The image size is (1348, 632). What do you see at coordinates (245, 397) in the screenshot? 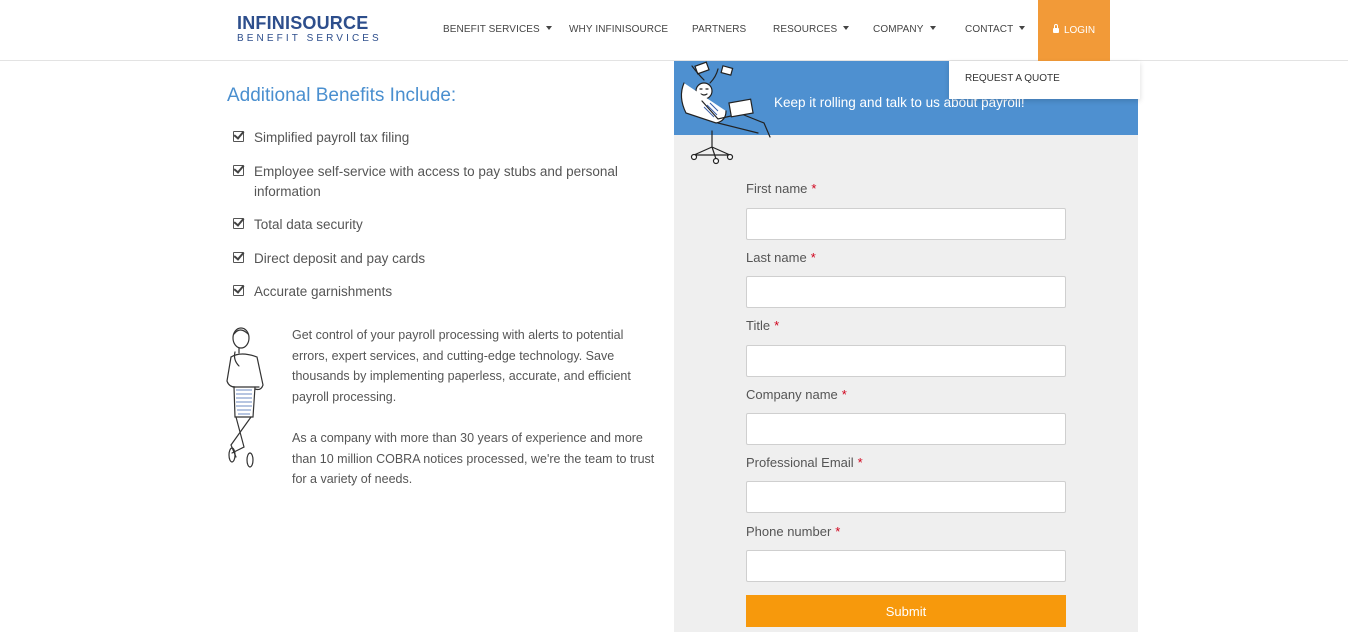
I see `thinking-man-illustration` at bounding box center [245, 397].